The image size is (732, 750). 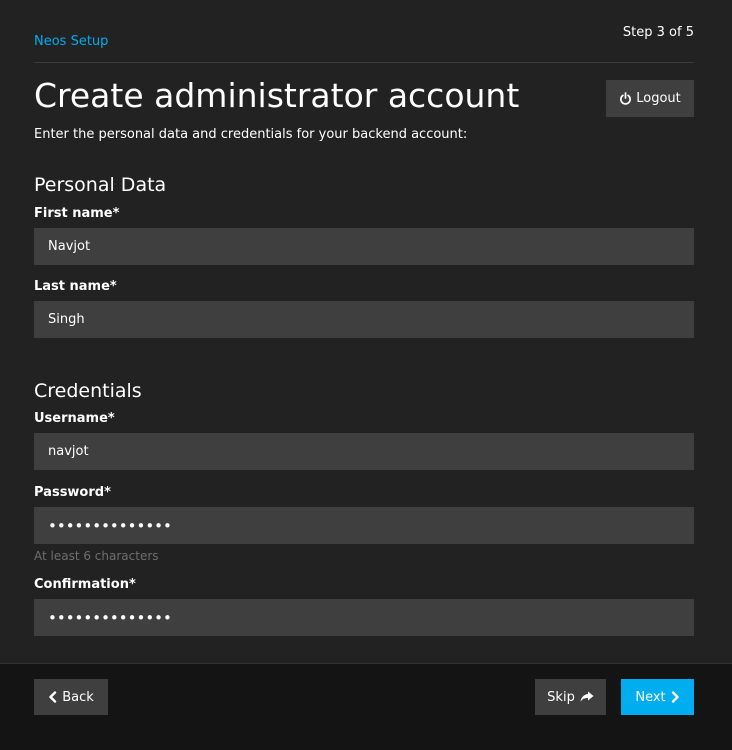 I want to click on logout-label: Logout, so click(x=658, y=98).